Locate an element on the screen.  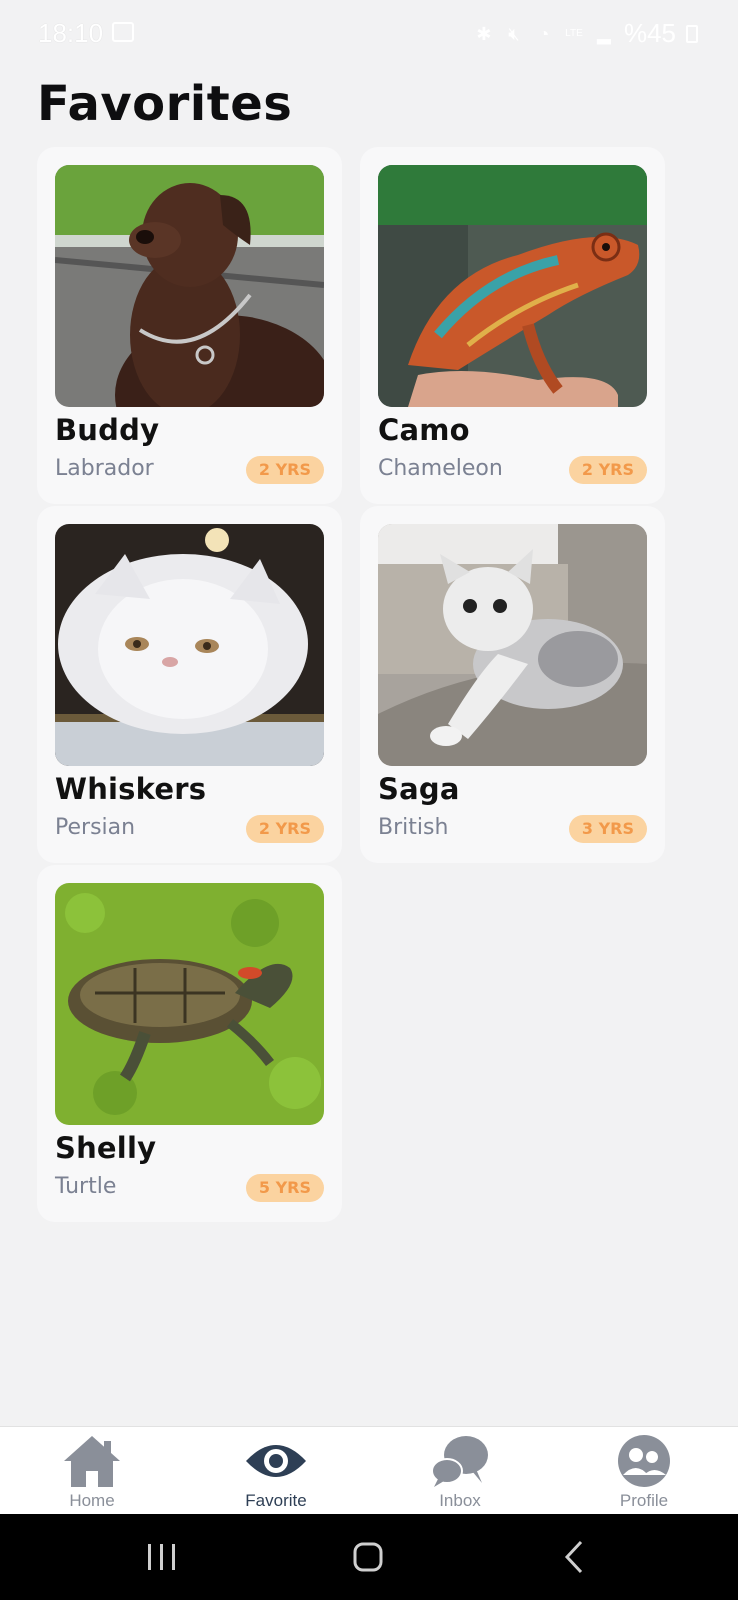
home-icon is located at coordinates (92, 1461).